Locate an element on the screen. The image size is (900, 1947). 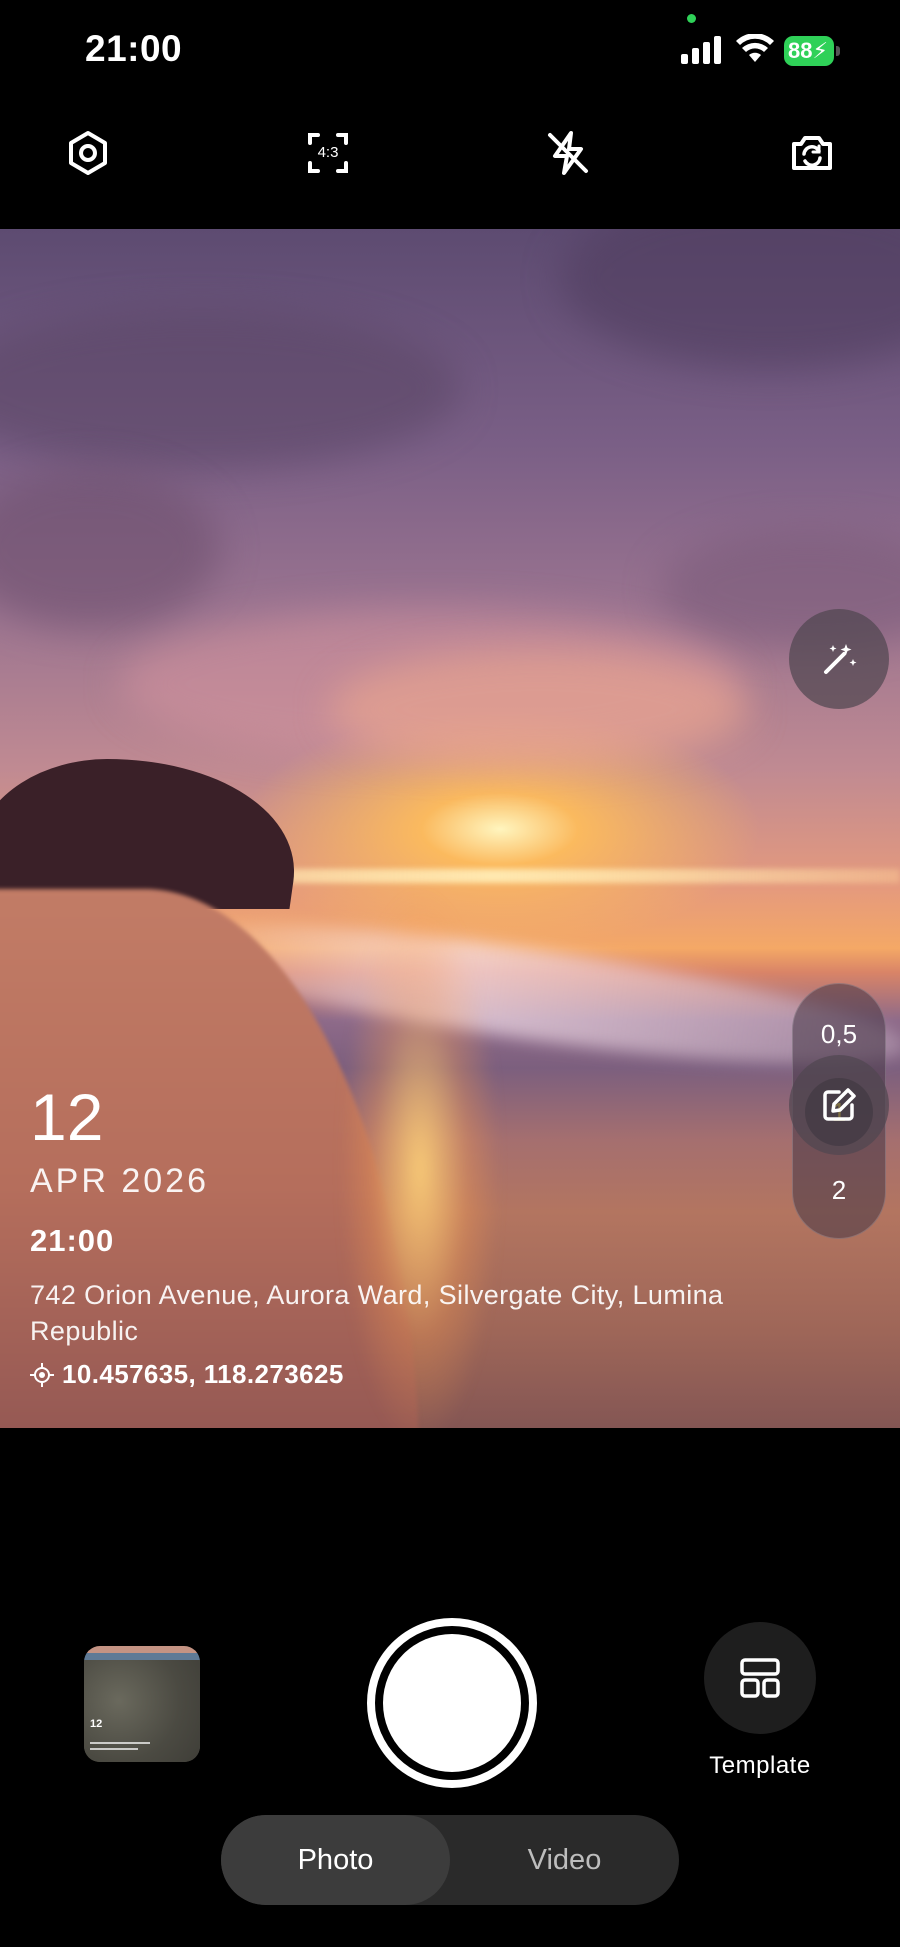
magic-enhance-button is located at coordinates (839, 659).